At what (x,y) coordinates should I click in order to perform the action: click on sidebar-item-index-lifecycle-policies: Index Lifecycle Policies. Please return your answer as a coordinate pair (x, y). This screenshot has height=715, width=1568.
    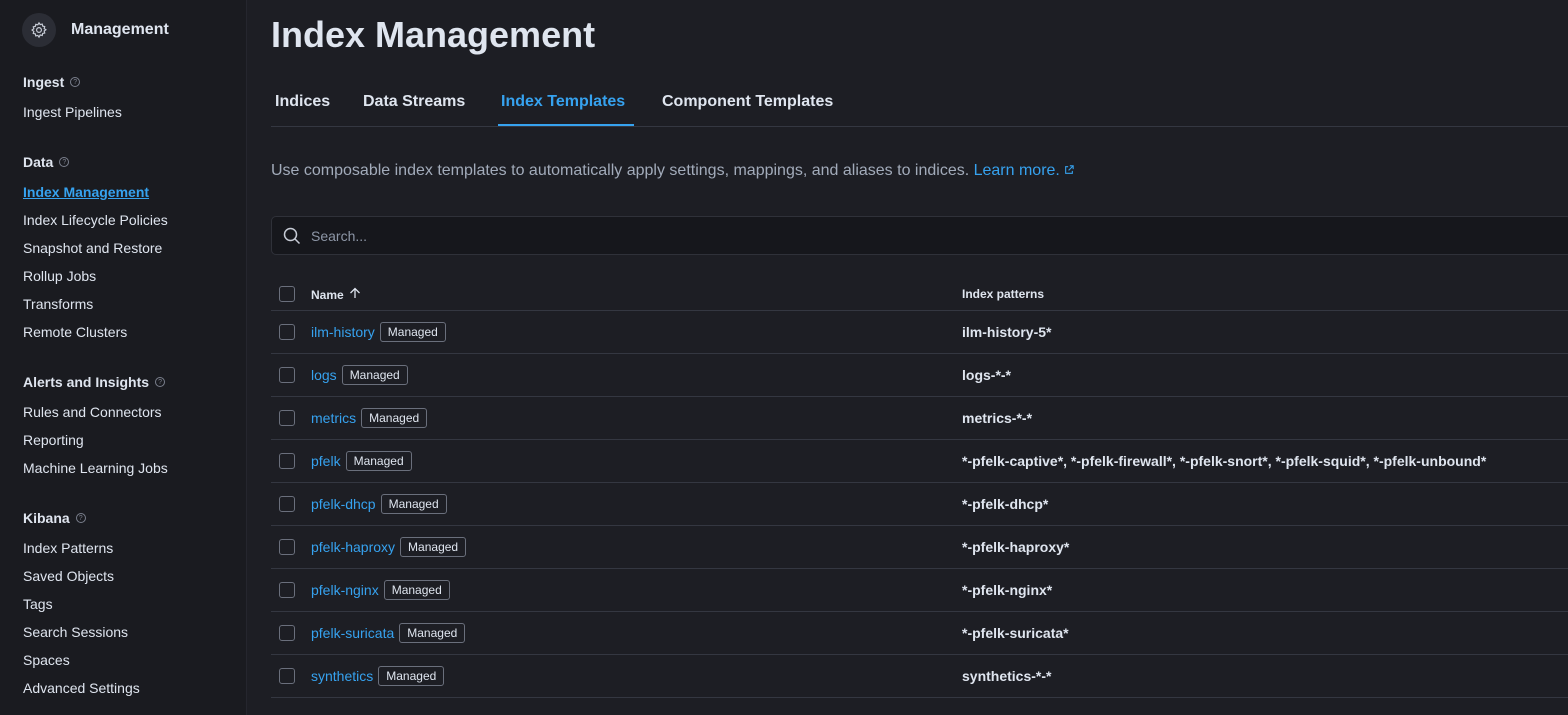
    Looking at the image, I should click on (95, 220).